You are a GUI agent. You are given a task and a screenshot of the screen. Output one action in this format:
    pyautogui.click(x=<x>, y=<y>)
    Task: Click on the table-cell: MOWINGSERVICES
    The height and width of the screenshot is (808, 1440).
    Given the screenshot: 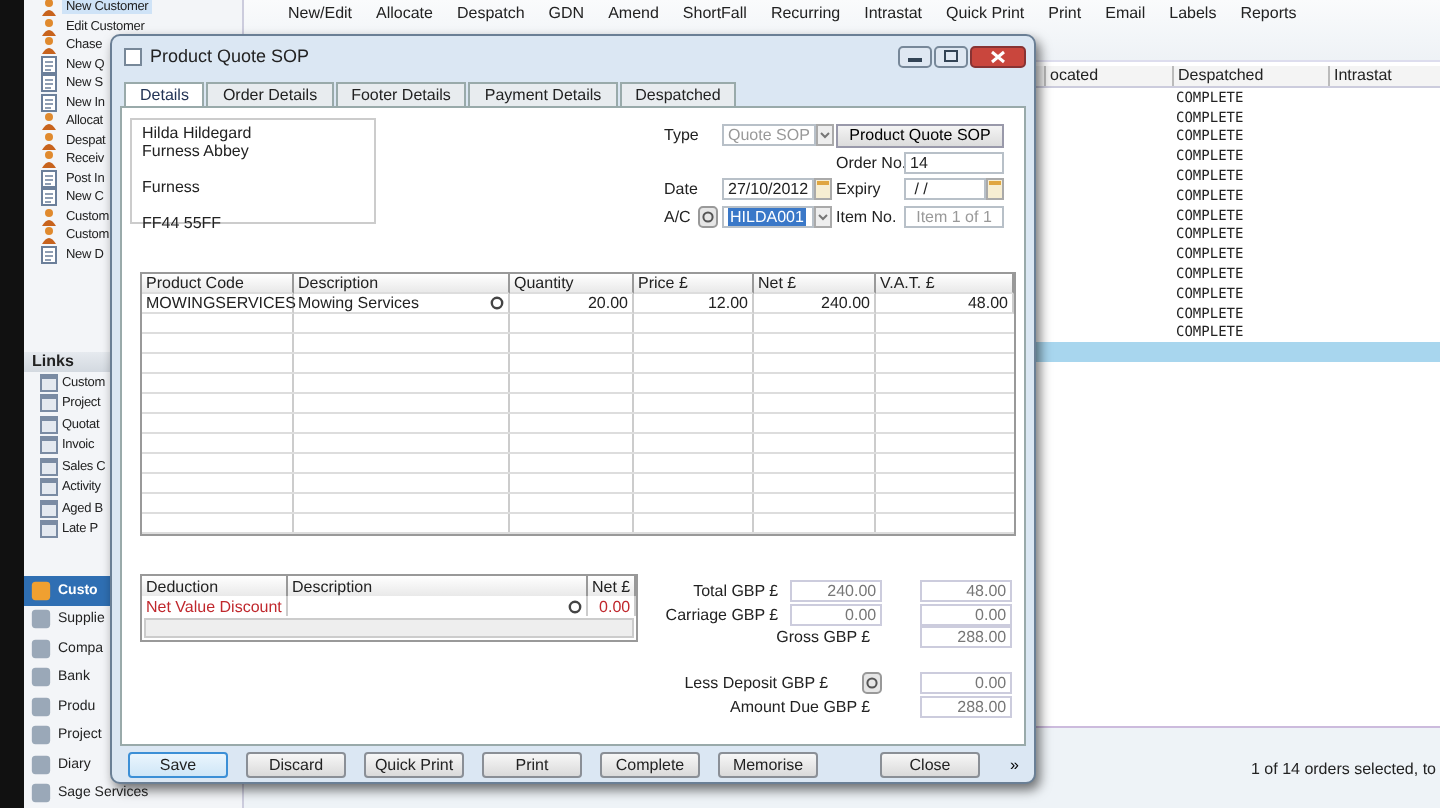 What is the action you would take?
    pyautogui.click(x=218, y=304)
    